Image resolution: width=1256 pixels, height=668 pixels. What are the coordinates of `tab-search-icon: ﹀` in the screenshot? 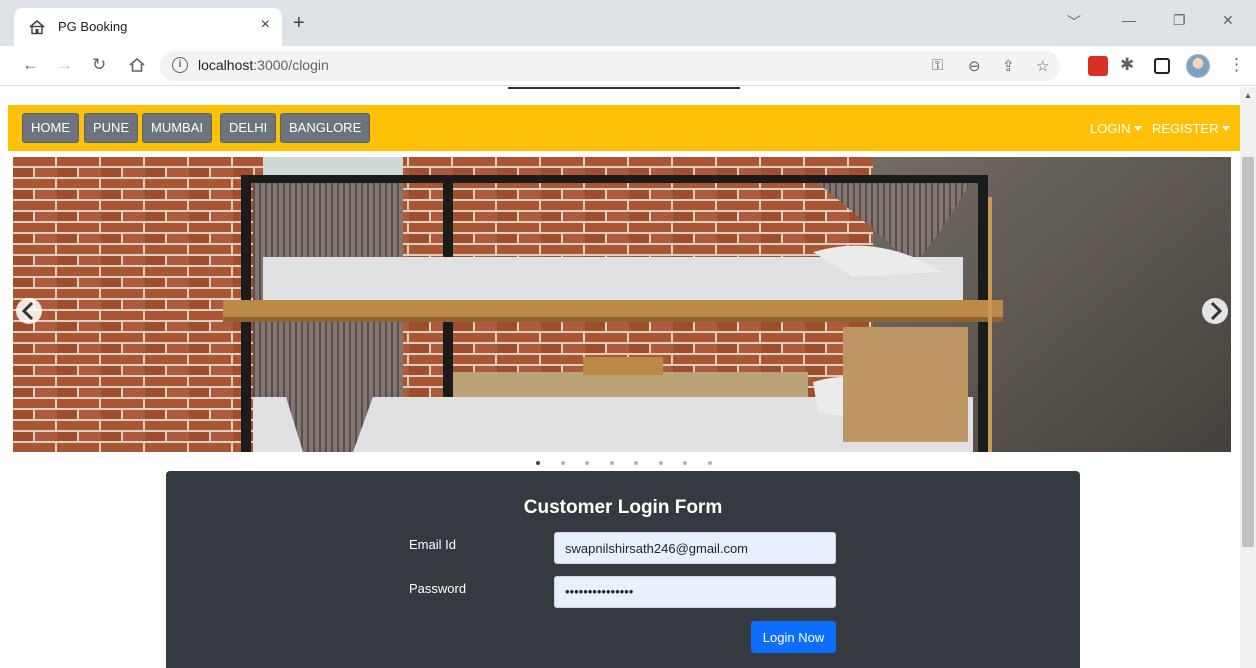 It's located at (1074, 22).